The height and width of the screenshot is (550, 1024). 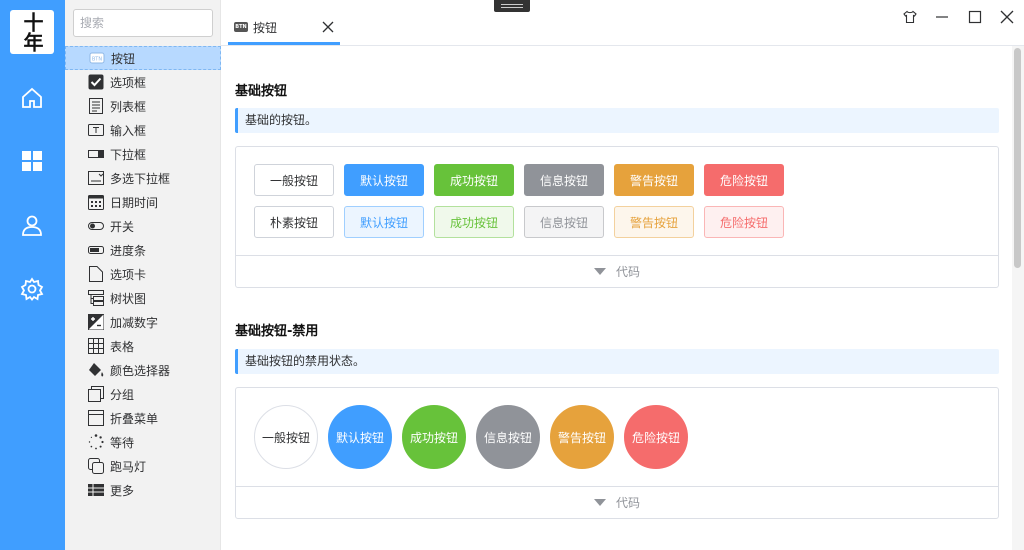 I want to click on sidebar-item: 输入框, so click(x=143, y=130).